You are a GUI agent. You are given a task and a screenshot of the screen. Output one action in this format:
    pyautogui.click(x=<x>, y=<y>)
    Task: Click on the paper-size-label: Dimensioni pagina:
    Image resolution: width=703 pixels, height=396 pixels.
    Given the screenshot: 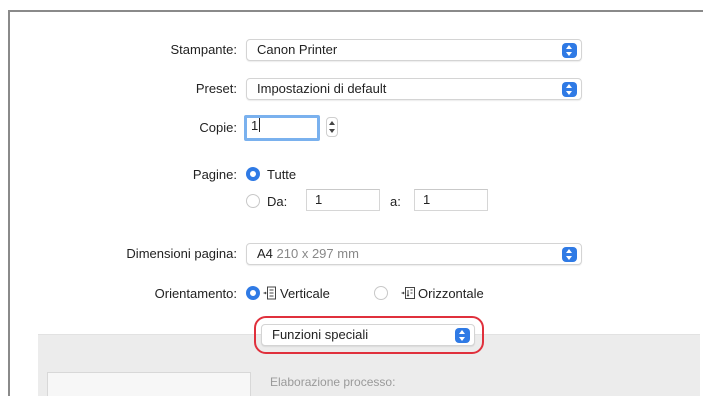 What is the action you would take?
    pyautogui.click(x=181, y=253)
    